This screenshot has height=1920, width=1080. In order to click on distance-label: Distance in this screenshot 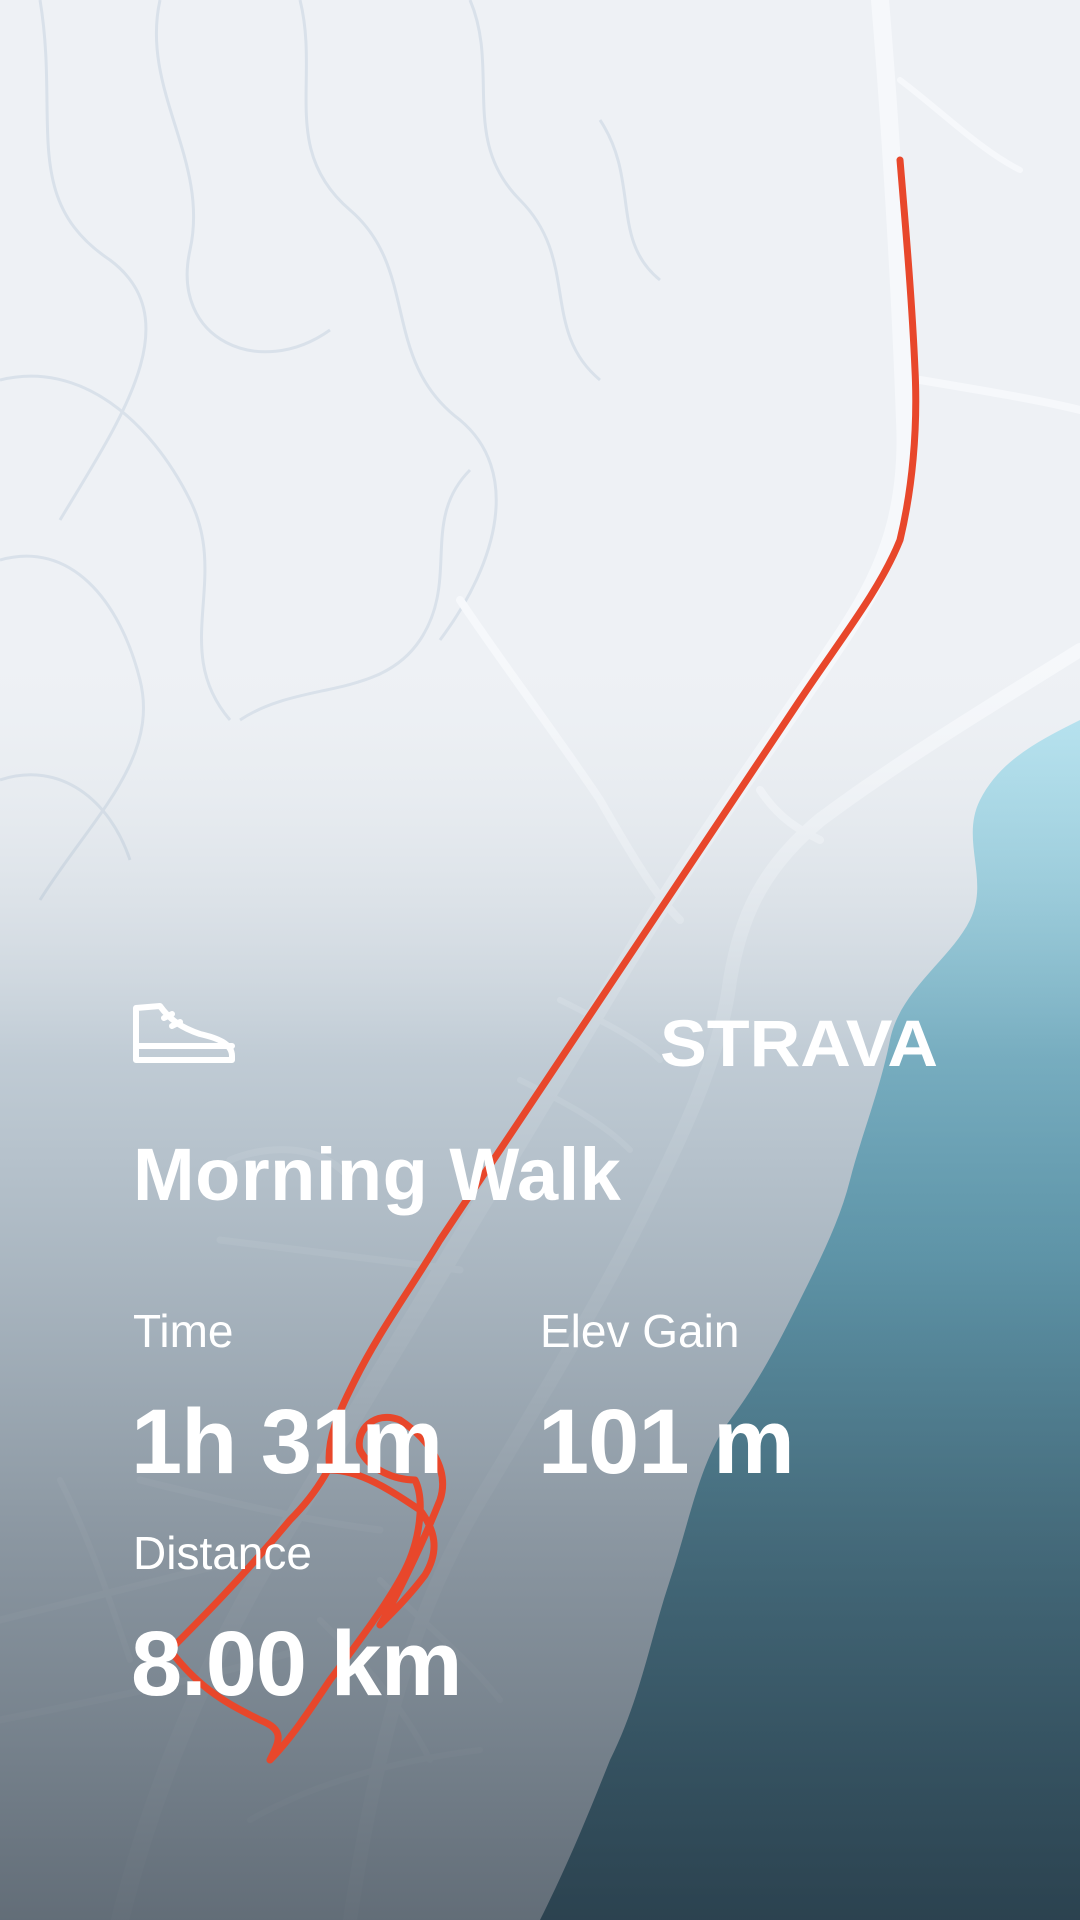, I will do `click(222, 1553)`.